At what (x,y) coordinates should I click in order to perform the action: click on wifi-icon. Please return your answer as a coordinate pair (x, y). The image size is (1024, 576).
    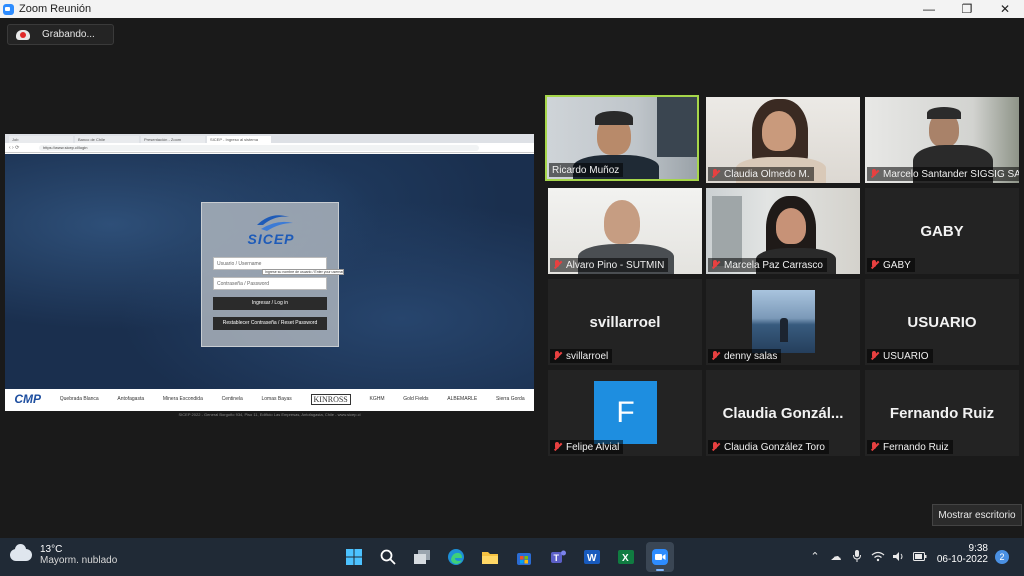
    Looking at the image, I should click on (878, 556).